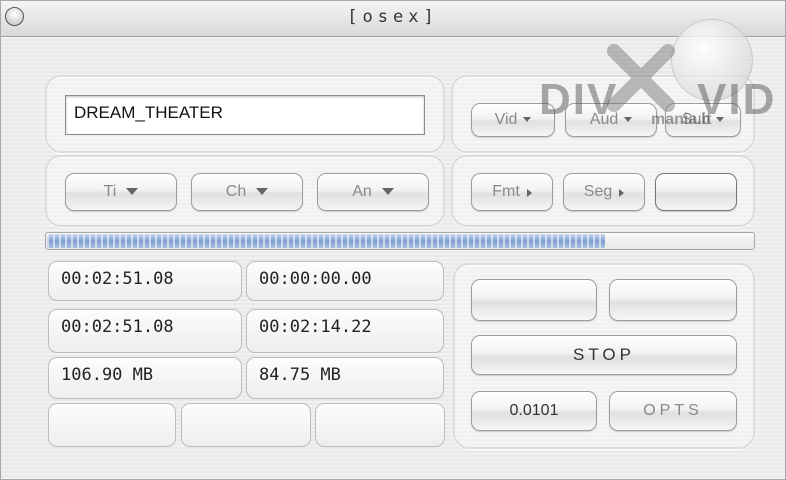  What do you see at coordinates (579, 99) in the screenshot?
I see `watermark-left-text: DIV` at bounding box center [579, 99].